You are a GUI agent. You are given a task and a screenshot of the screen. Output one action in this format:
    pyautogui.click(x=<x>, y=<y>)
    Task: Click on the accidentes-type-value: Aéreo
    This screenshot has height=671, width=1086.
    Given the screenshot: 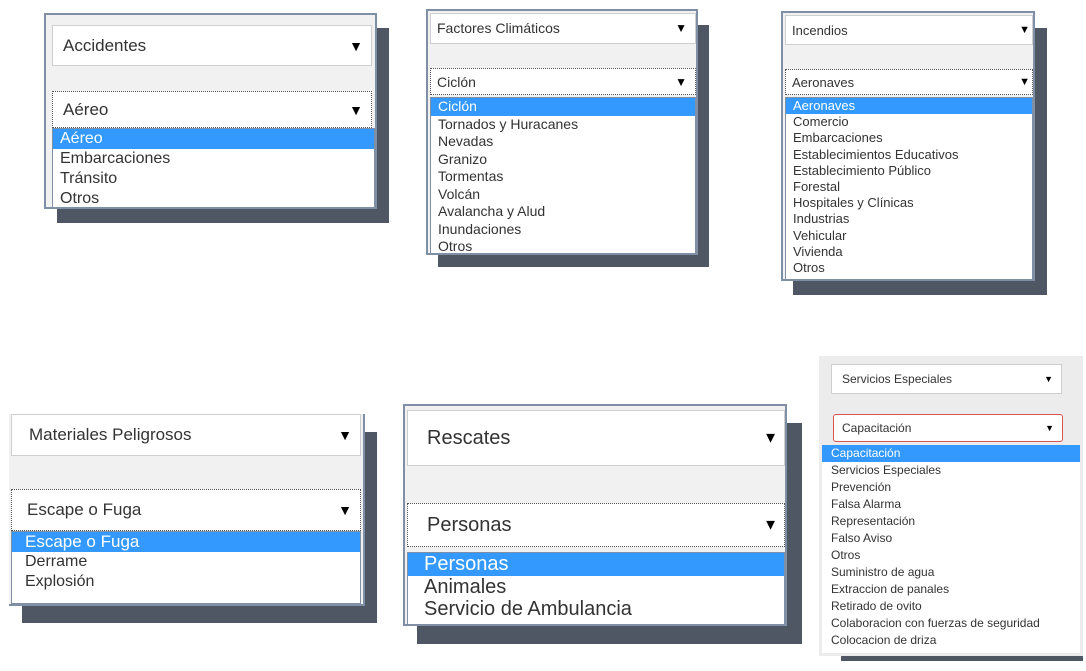 What is the action you would take?
    pyautogui.click(x=86, y=109)
    